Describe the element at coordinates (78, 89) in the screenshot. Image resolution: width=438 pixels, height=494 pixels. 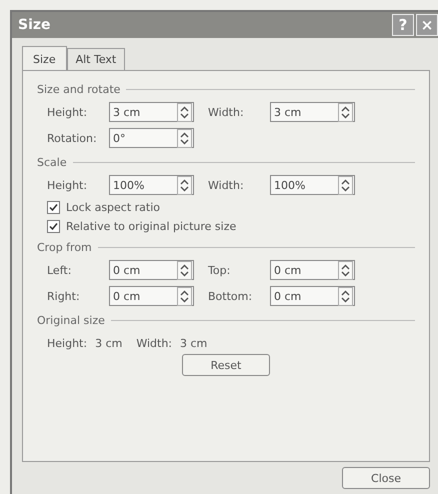
I see `section-title: Size and rotate` at that location.